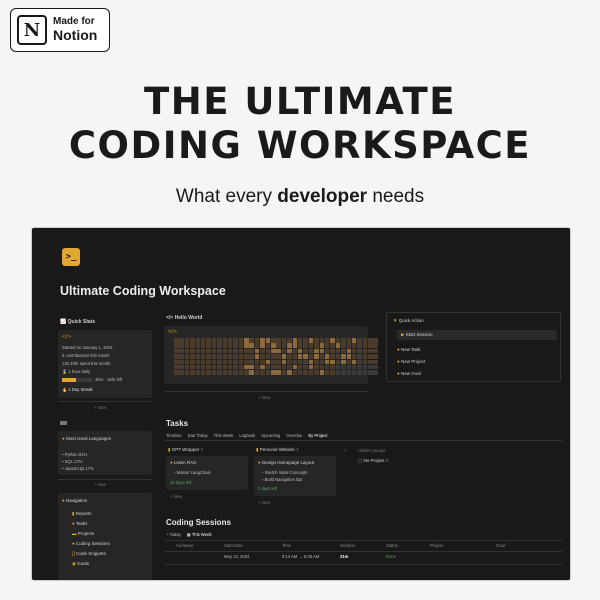 This screenshot has width=600, height=600. I want to click on due-label: 16 days left, so click(181, 482).